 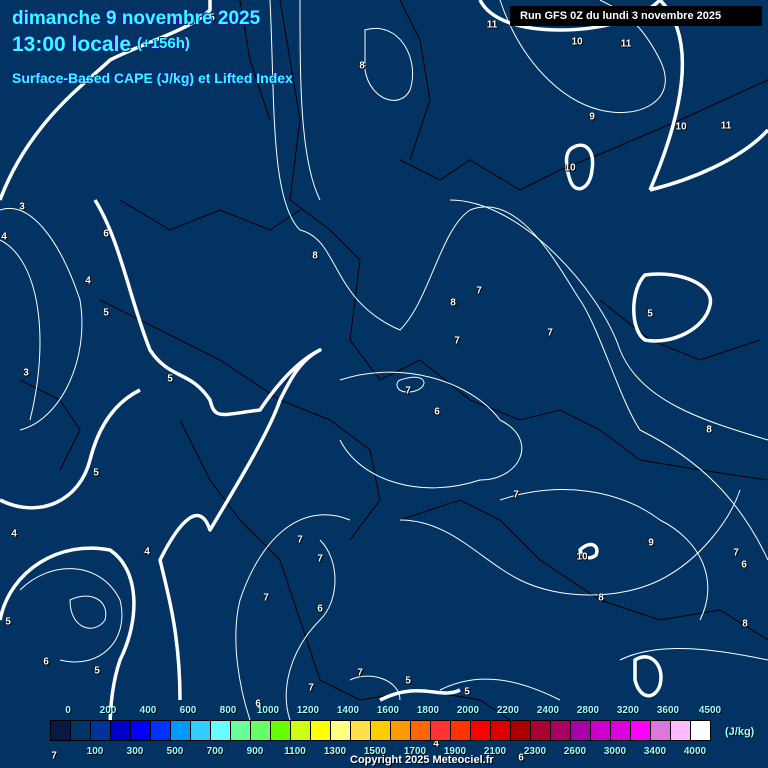 What do you see at coordinates (148, 710) in the screenshot?
I see `scale-label-top: 400` at bounding box center [148, 710].